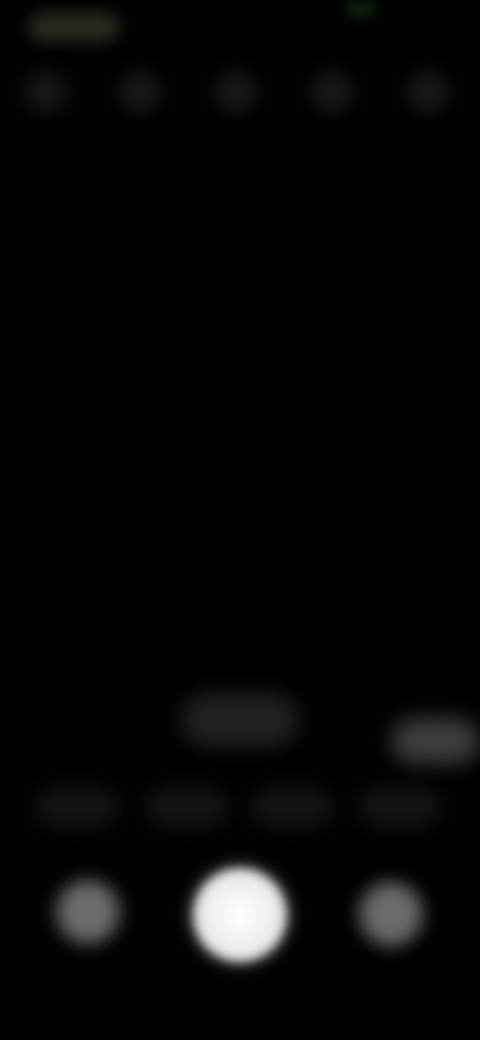  I want to click on status-bar, so click(240, 28).